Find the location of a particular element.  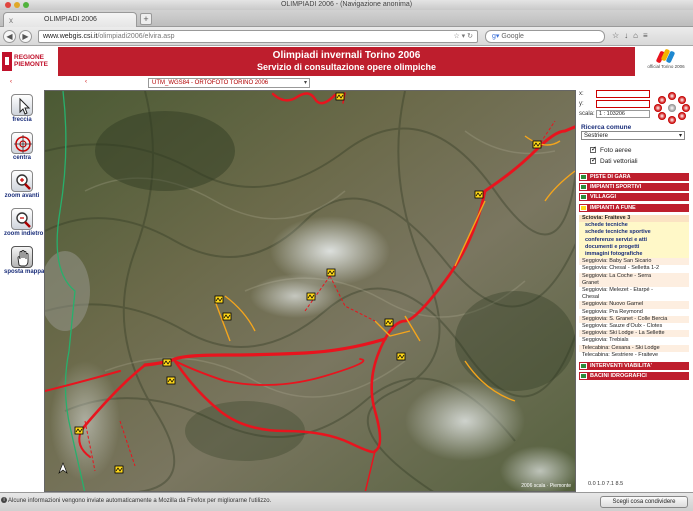

search-engine-icon: g▾ is located at coordinates (495, 36).